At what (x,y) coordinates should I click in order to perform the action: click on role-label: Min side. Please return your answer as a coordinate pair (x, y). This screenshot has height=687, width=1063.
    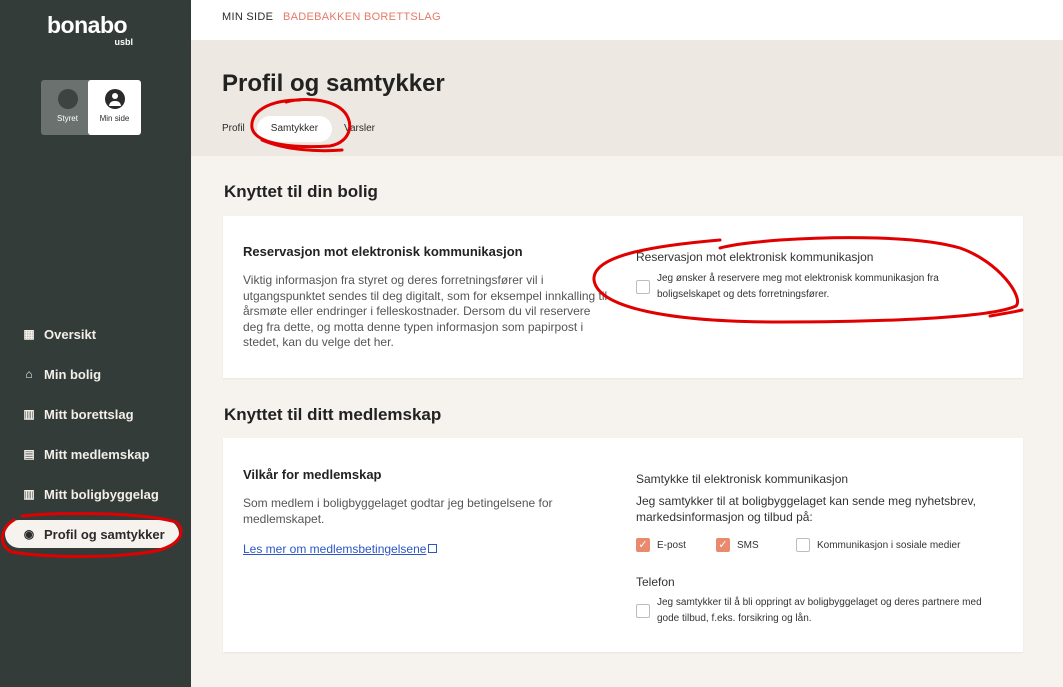
    Looking at the image, I should click on (114, 118).